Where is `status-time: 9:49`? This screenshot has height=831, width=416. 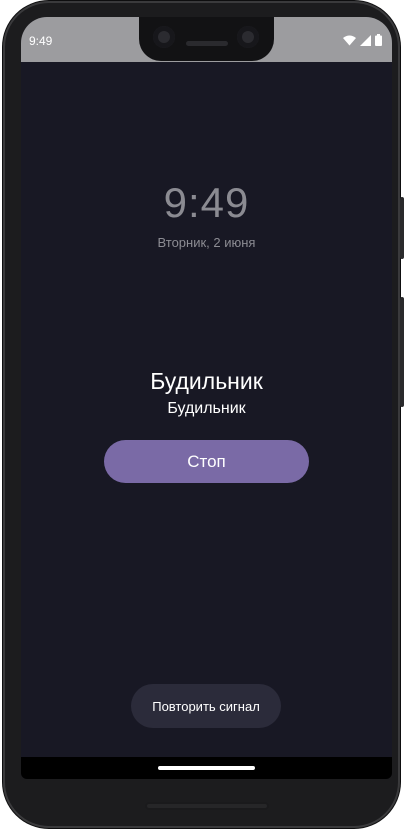 status-time: 9:49 is located at coordinates (41, 41).